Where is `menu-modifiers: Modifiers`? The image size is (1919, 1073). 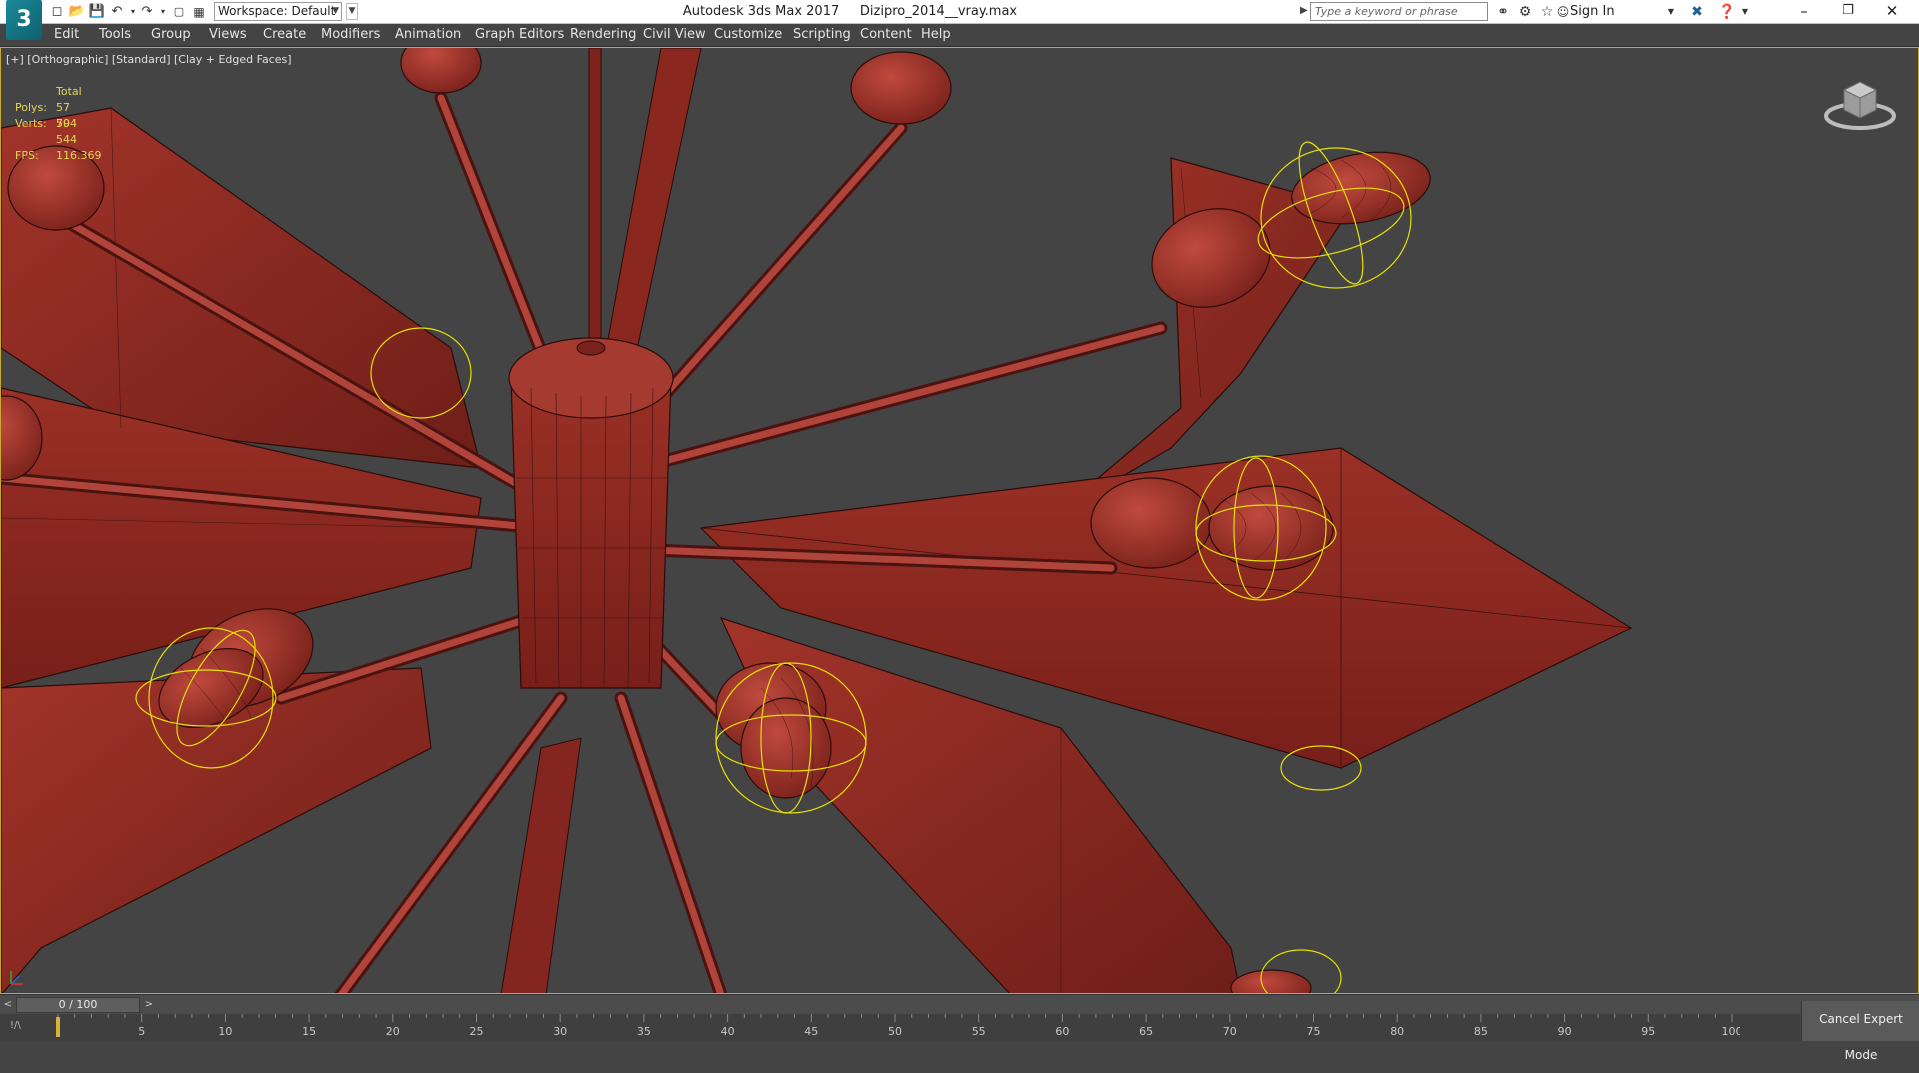
menu-modifiers: Modifiers is located at coordinates (350, 35).